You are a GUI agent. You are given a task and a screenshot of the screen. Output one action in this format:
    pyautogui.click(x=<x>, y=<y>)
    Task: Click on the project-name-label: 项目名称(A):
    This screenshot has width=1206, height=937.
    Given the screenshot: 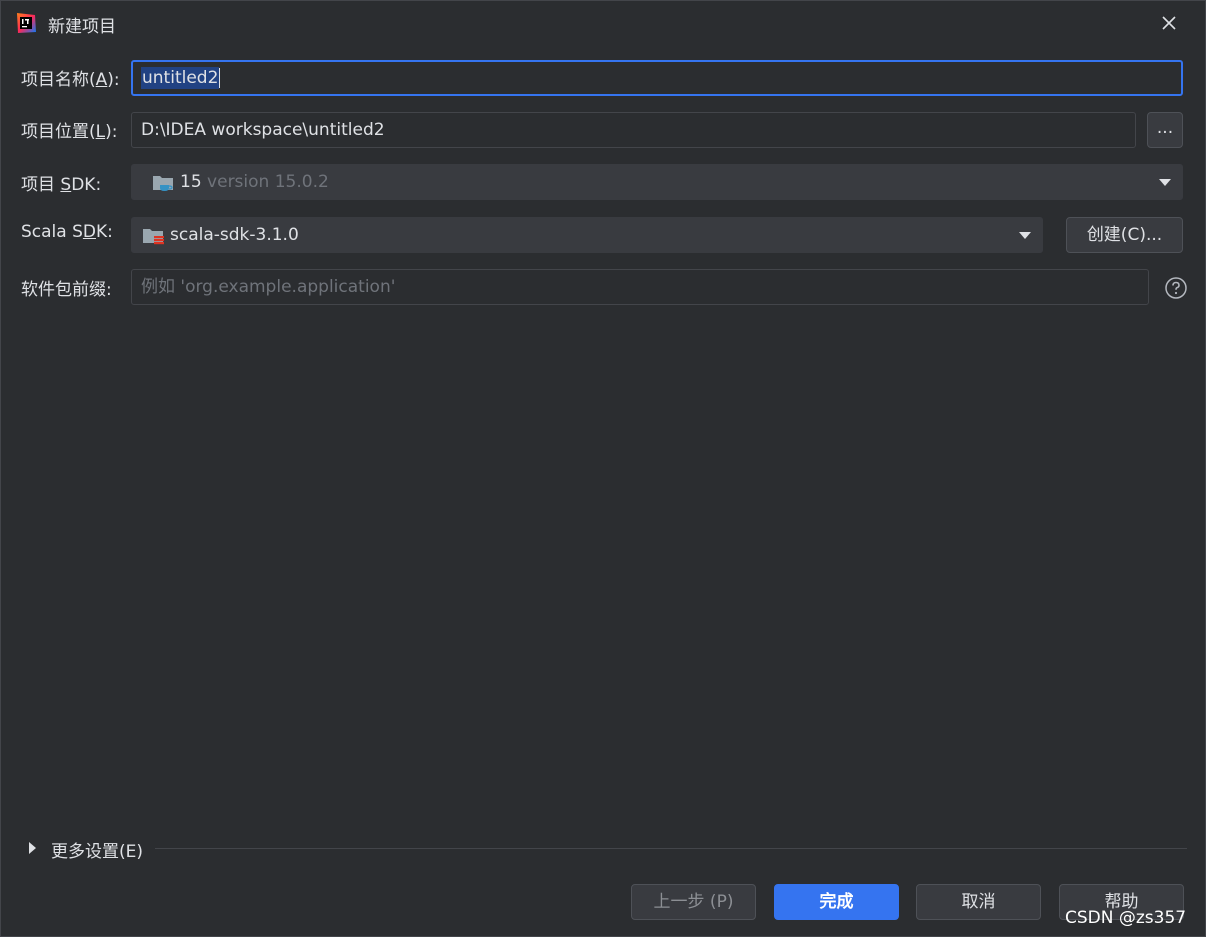 What is the action you would take?
    pyautogui.click(x=70, y=77)
    